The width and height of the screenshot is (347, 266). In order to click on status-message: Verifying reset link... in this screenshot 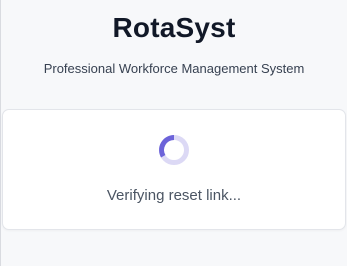, I will do `click(174, 195)`.